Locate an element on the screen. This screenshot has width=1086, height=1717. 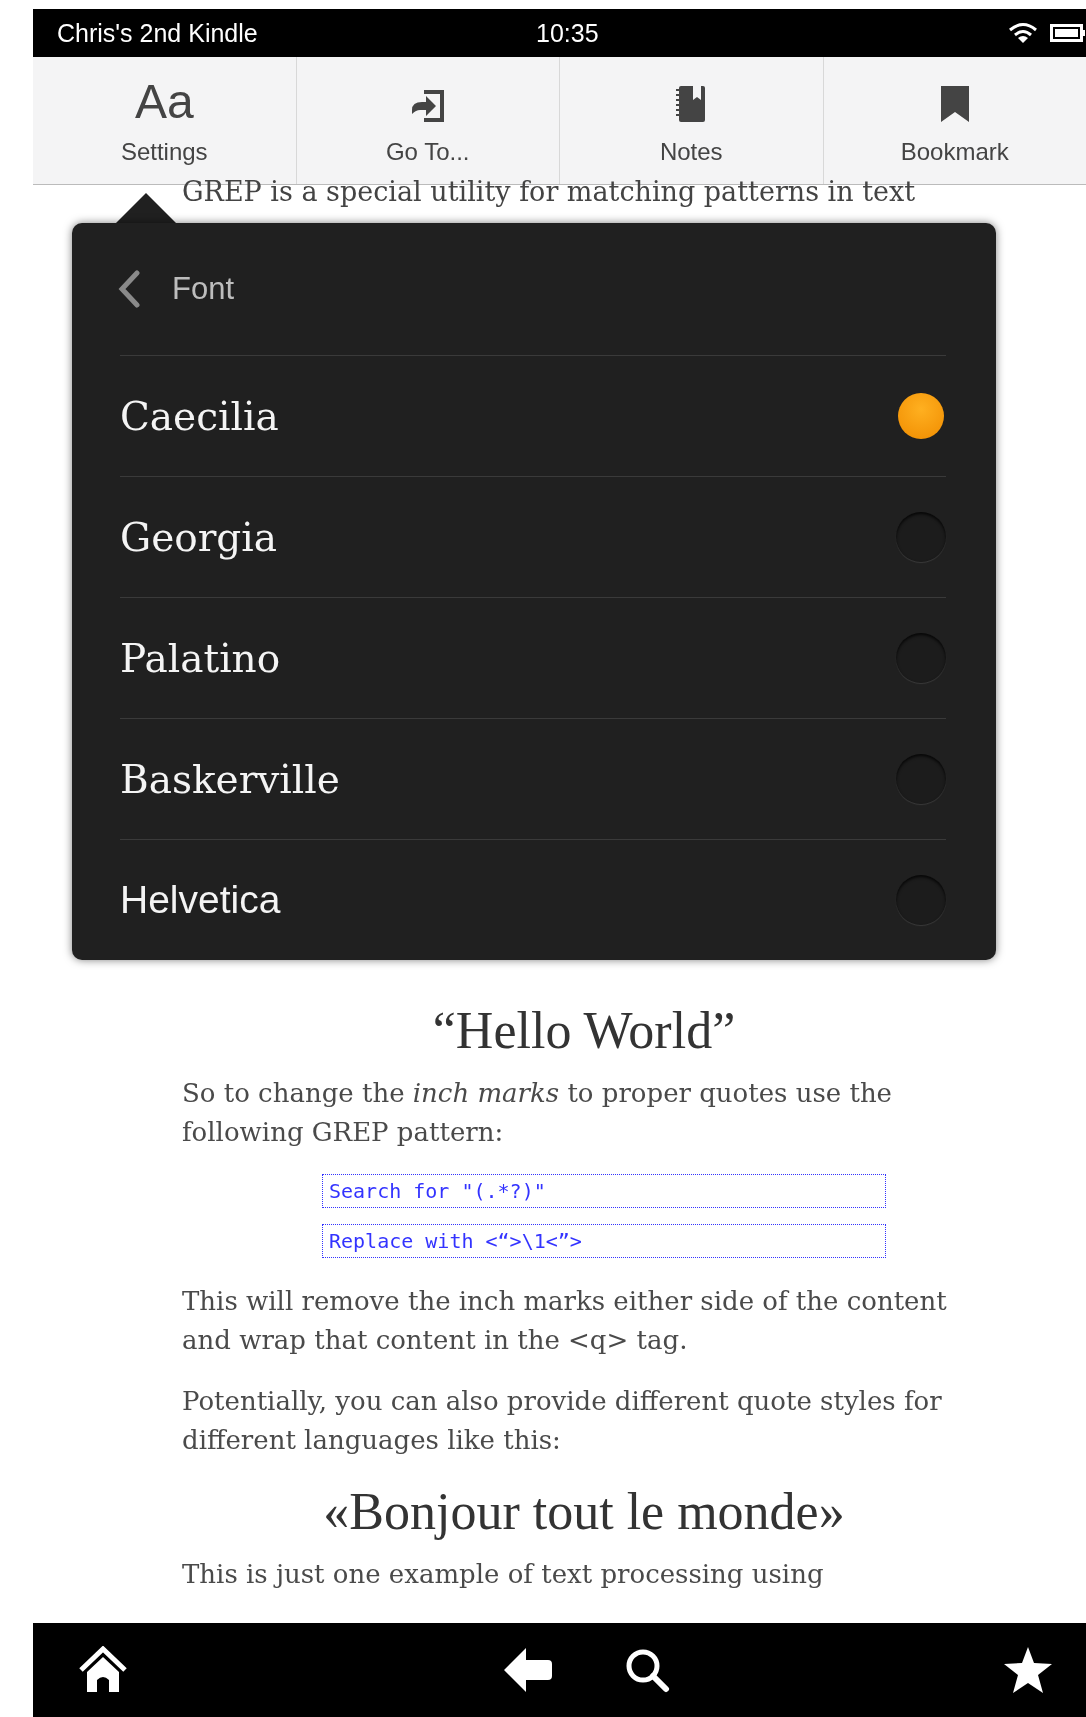
chapter-heading: «Bonjour tout le monde» is located at coordinates (584, 1511).